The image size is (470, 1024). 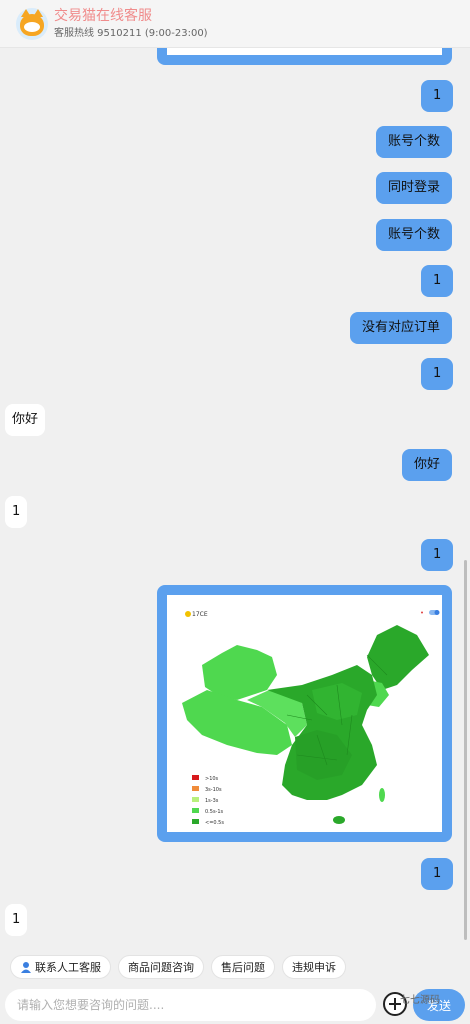 What do you see at coordinates (200, 614) in the screenshot?
I see `logo-text: 17CE` at bounding box center [200, 614].